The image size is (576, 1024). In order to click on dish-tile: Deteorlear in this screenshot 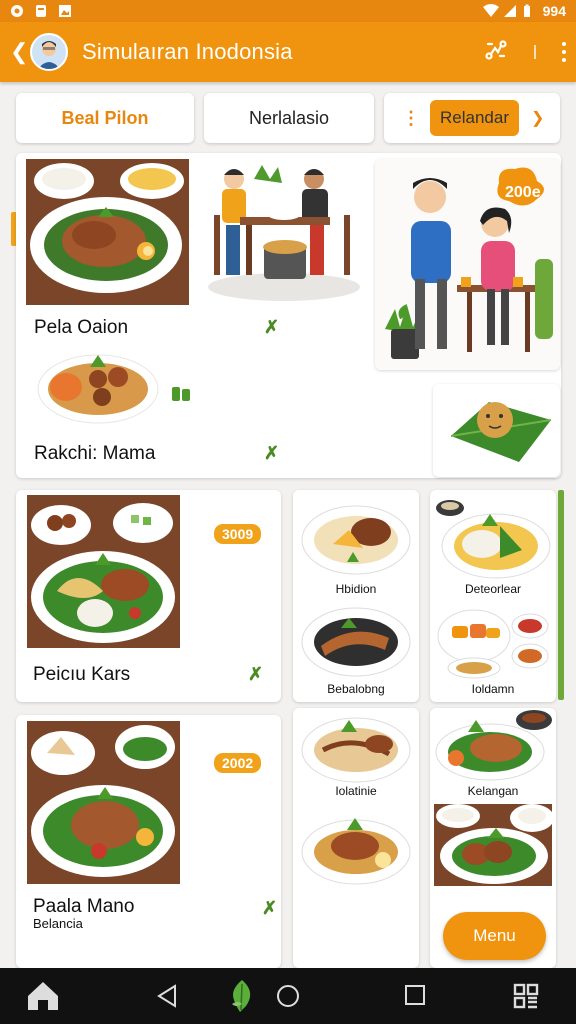, I will do `click(493, 543)`.